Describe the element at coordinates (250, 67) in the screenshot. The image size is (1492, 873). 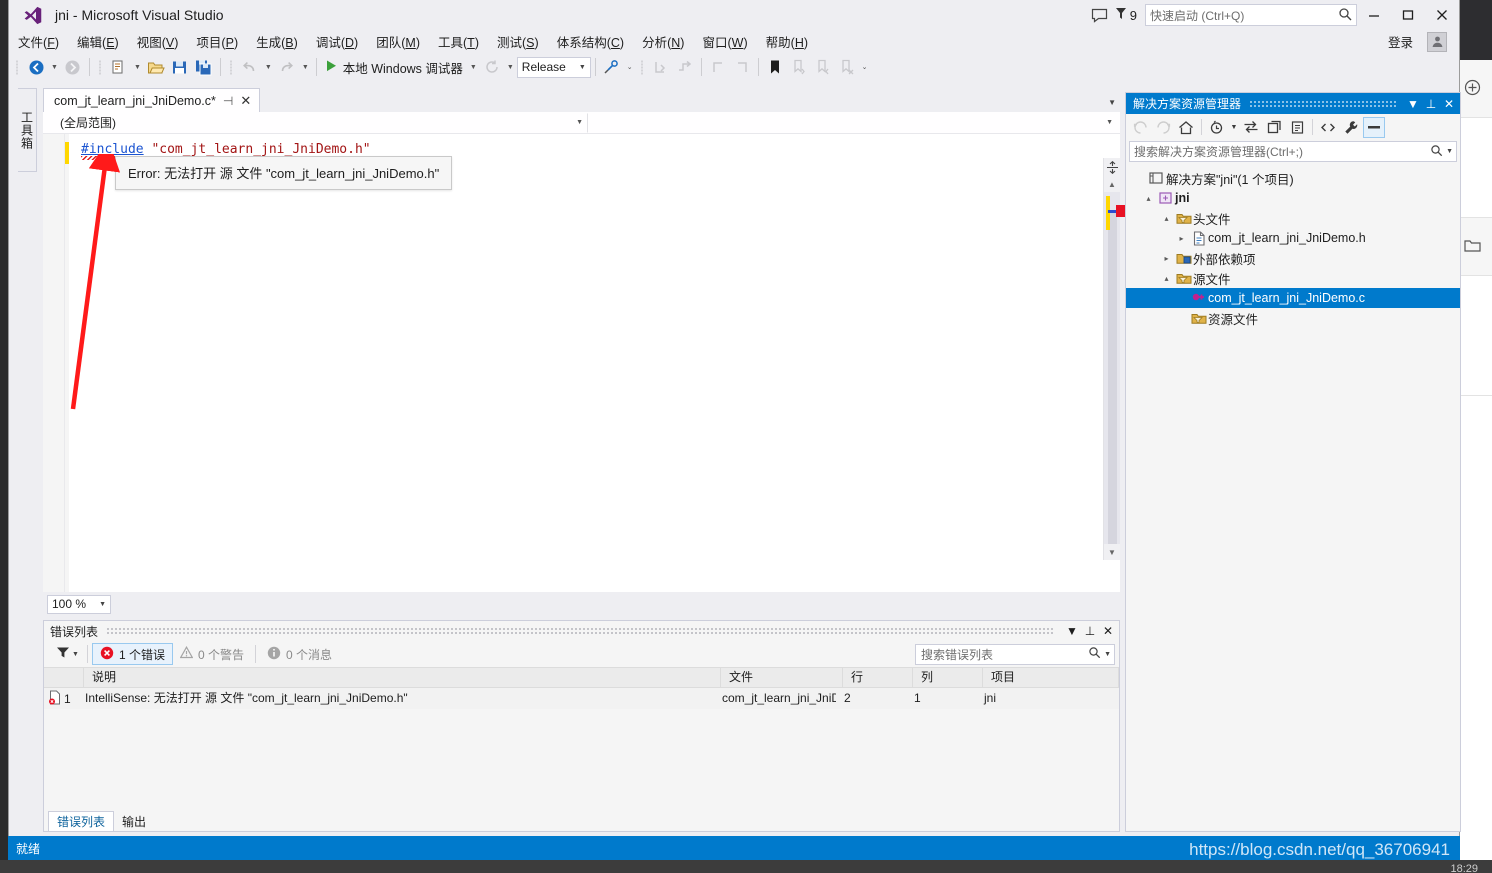
I see `undo-icon` at that location.